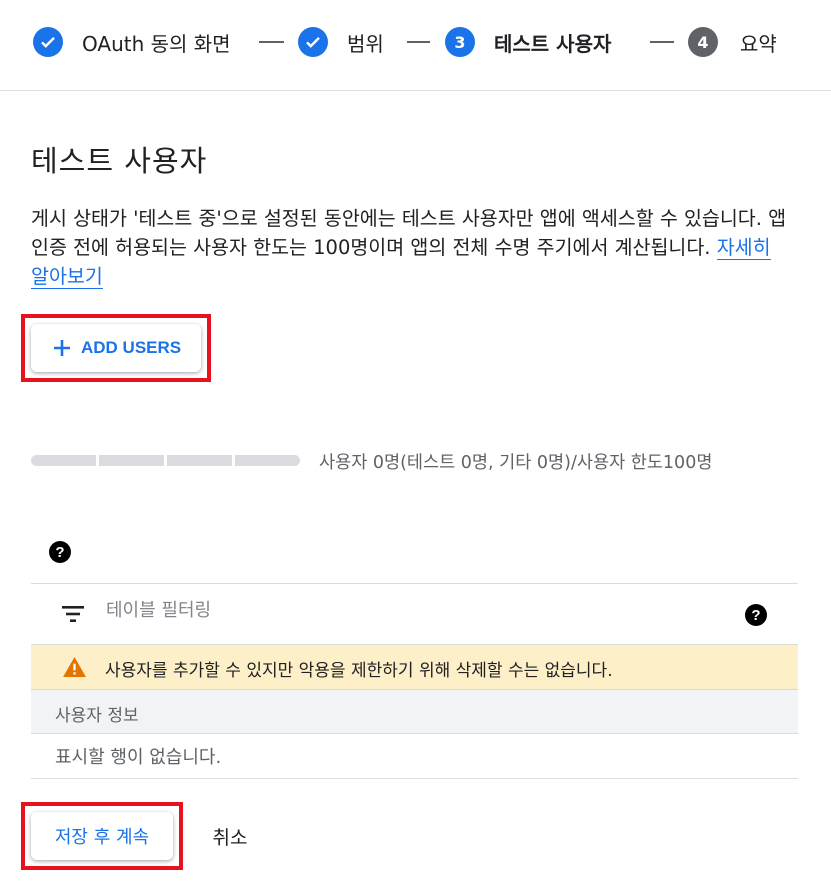  Describe the element at coordinates (732, 42) in the screenshot. I see `step-summary: 4 요약` at that location.